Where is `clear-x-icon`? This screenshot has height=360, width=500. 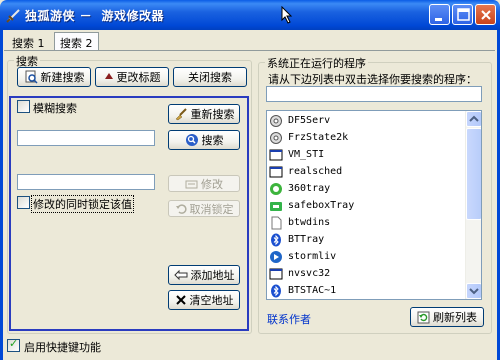 clear-x-icon is located at coordinates (180, 300).